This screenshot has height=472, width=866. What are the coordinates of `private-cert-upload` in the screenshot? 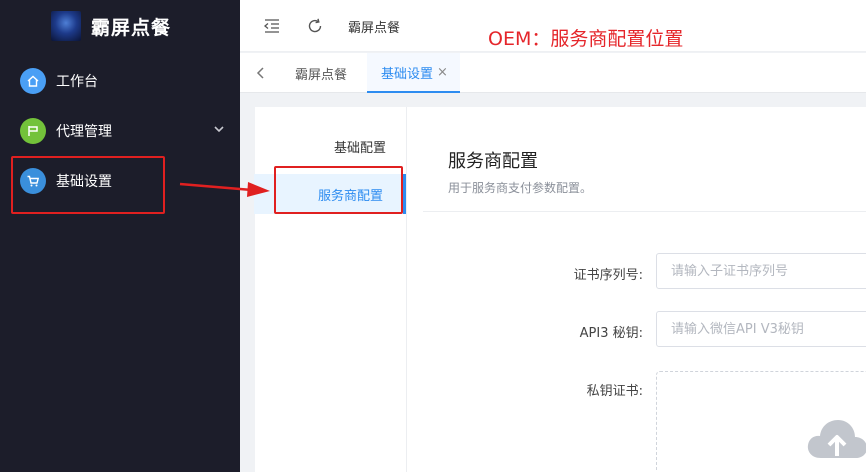 It's located at (761, 421).